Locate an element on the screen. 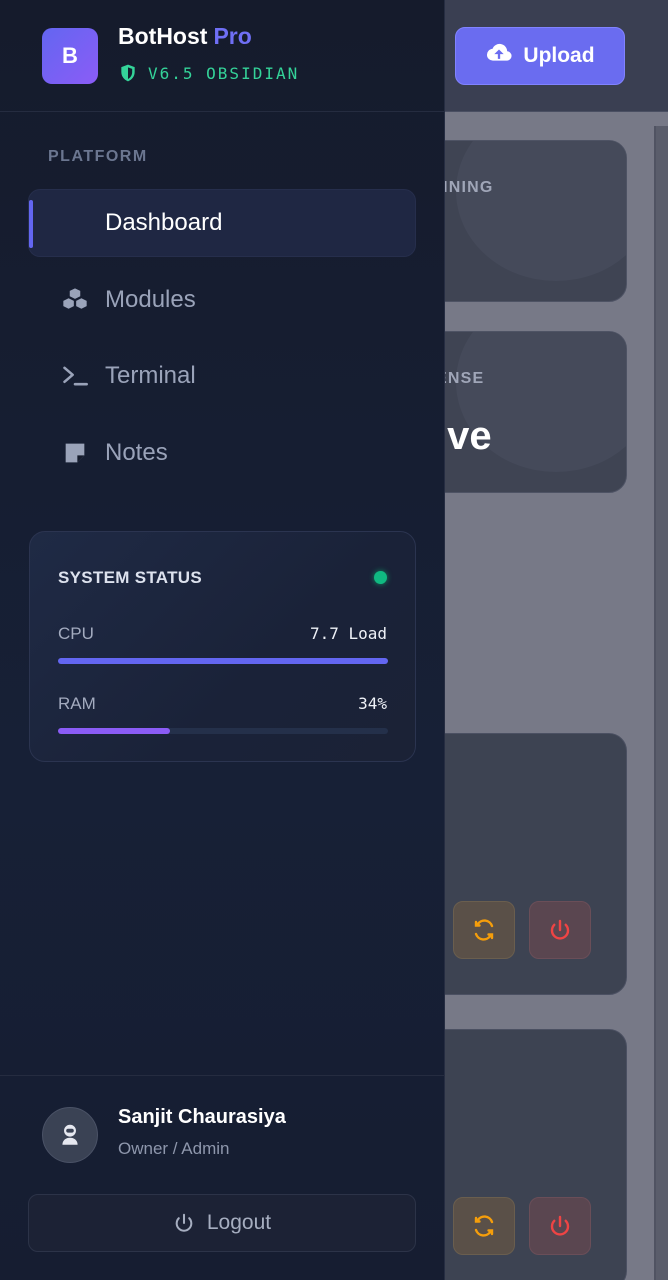 The height and width of the screenshot is (1280, 668). avatar is located at coordinates (70, 1135).